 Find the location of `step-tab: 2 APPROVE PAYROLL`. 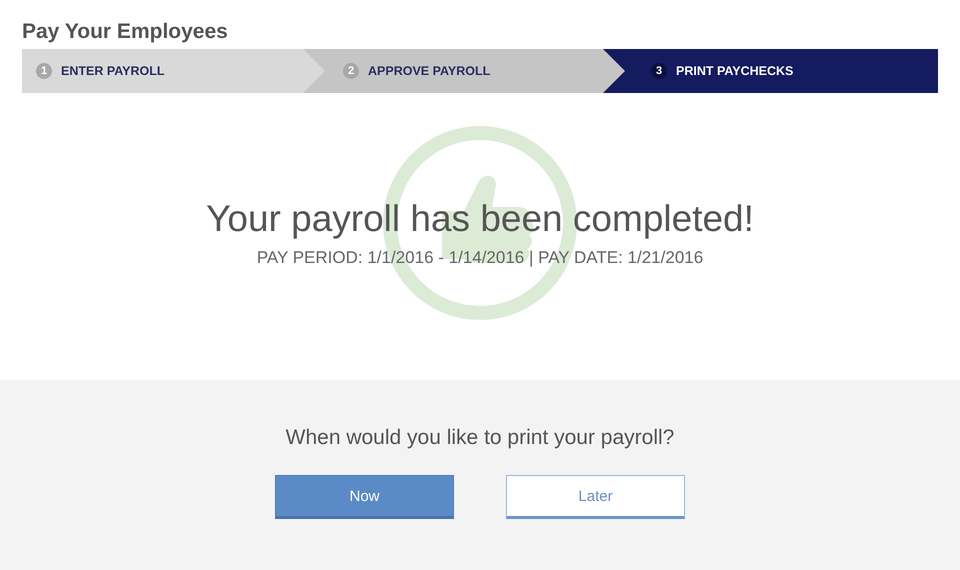

step-tab: 2 APPROVE PAYROLL is located at coordinates (464, 71).